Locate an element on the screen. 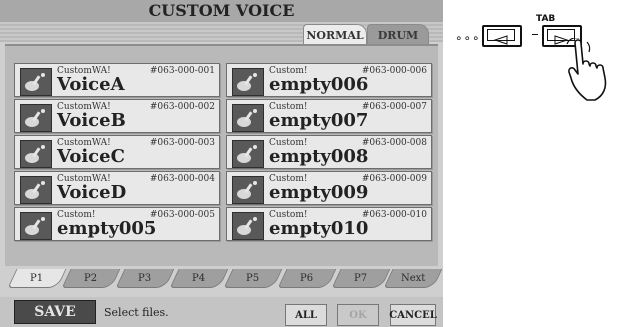 The height and width of the screenshot is (327, 620). tab-left-button is located at coordinates (502, 36).